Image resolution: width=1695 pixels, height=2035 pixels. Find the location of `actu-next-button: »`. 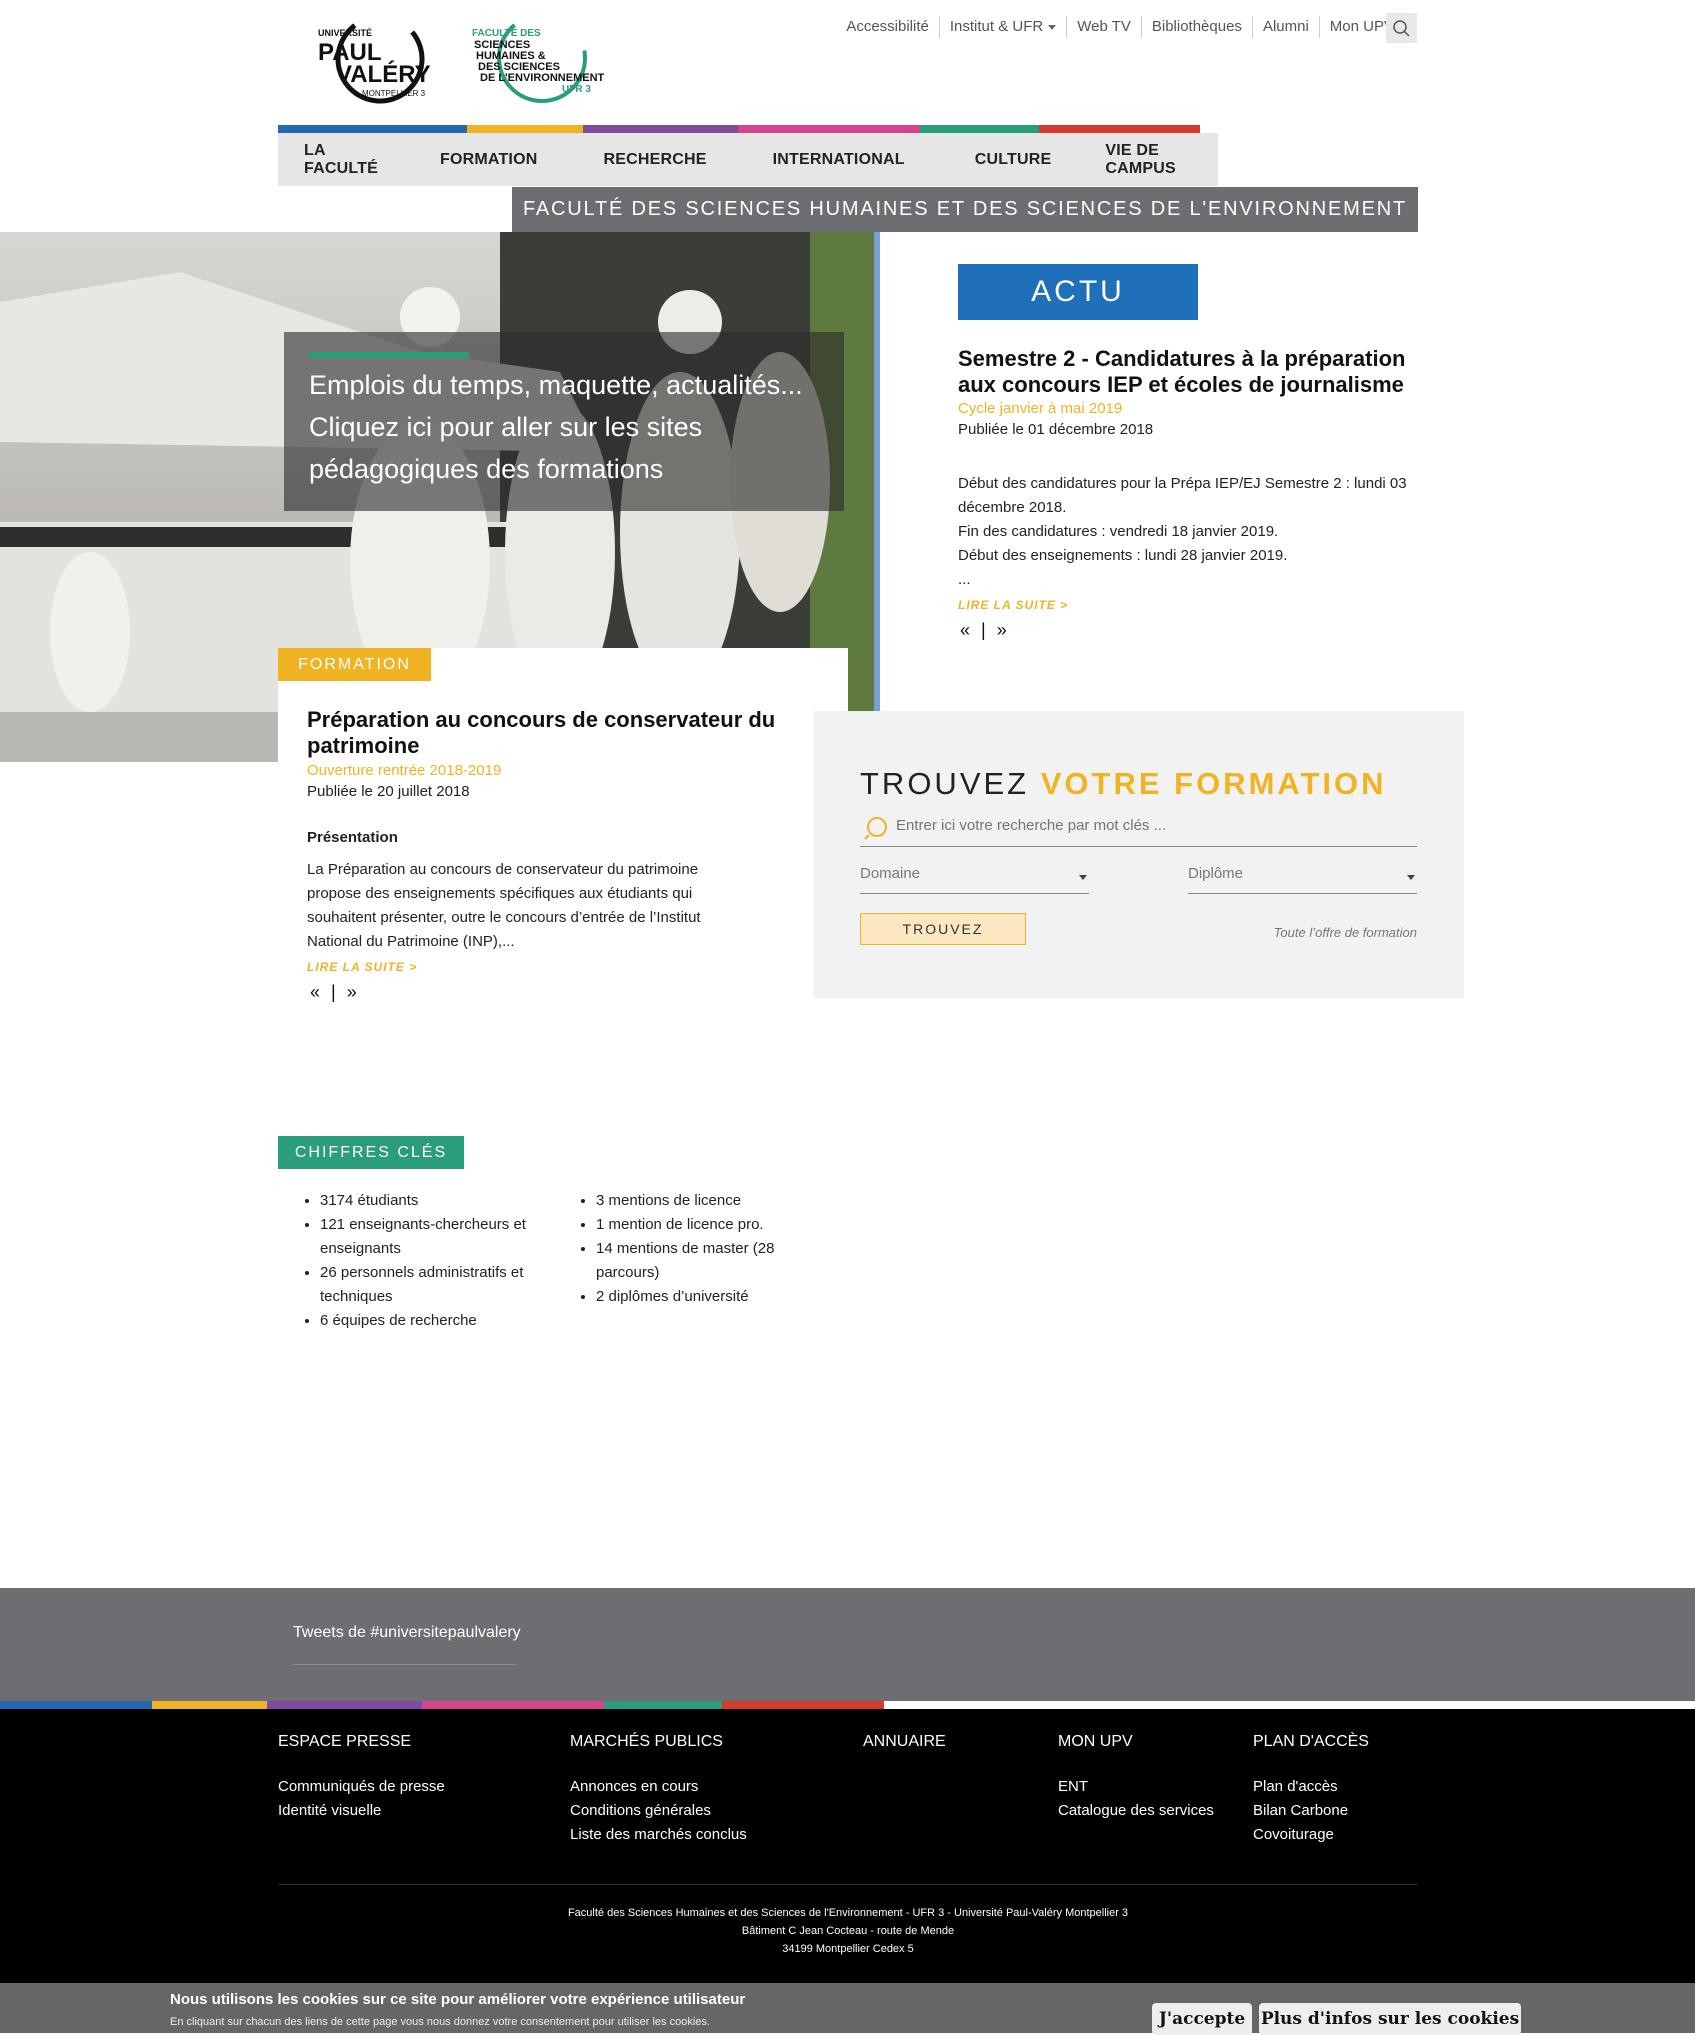

actu-next-button: » is located at coordinates (1002, 630).